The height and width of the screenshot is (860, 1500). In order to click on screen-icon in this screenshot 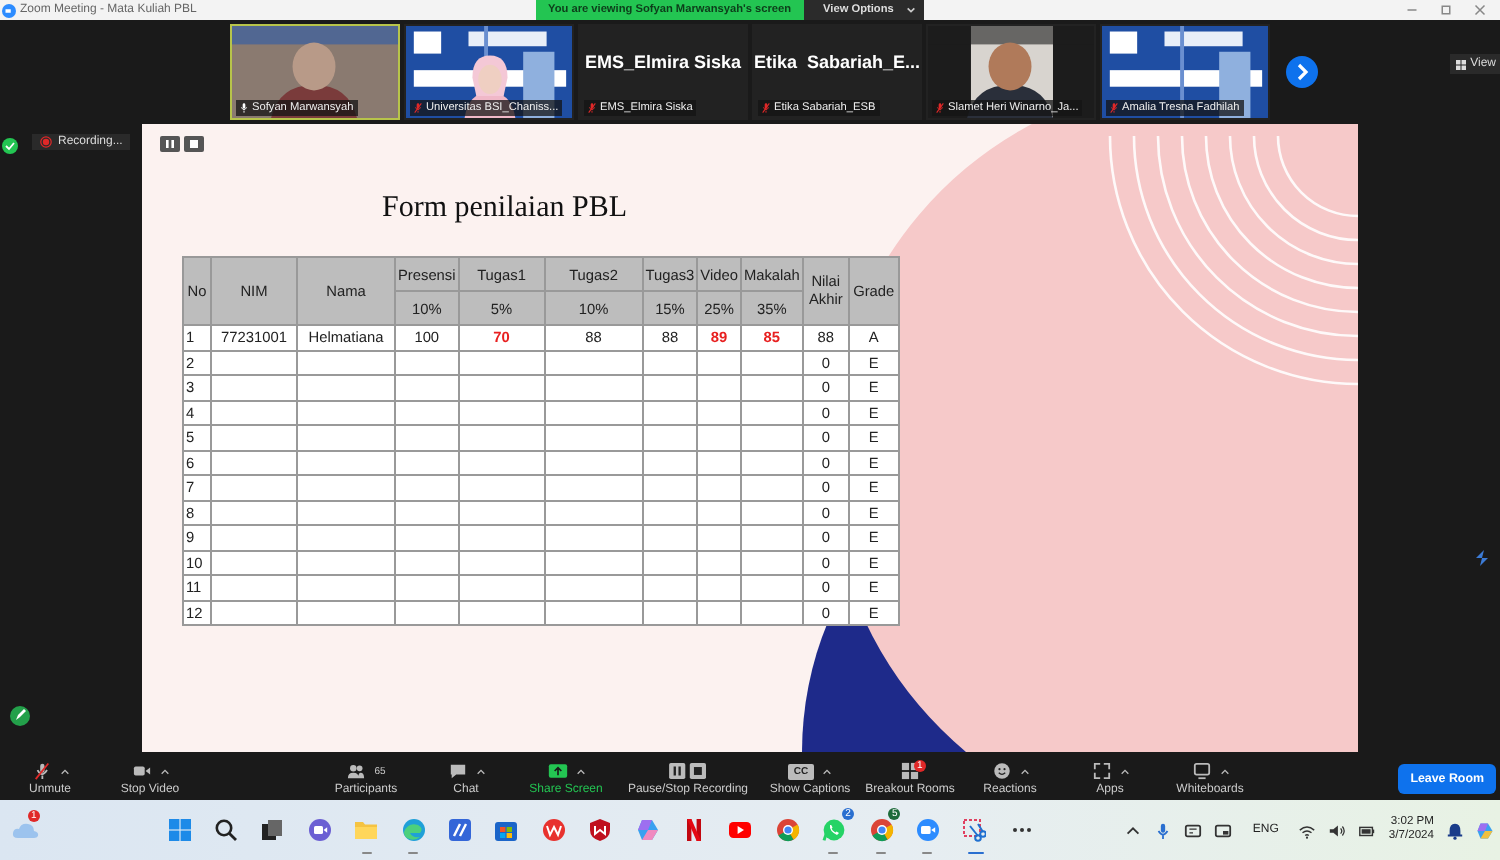, I will do `click(1193, 830)`.